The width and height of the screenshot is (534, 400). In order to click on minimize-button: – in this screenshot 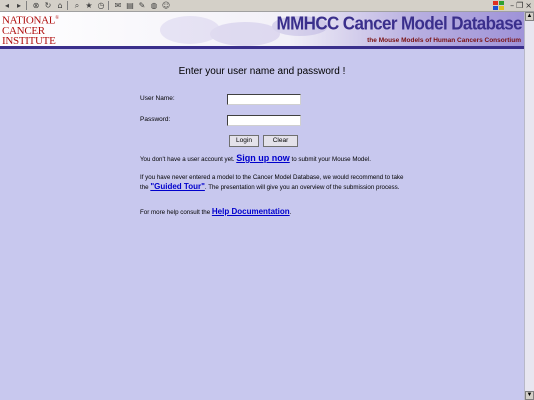, I will do `click(512, 5)`.